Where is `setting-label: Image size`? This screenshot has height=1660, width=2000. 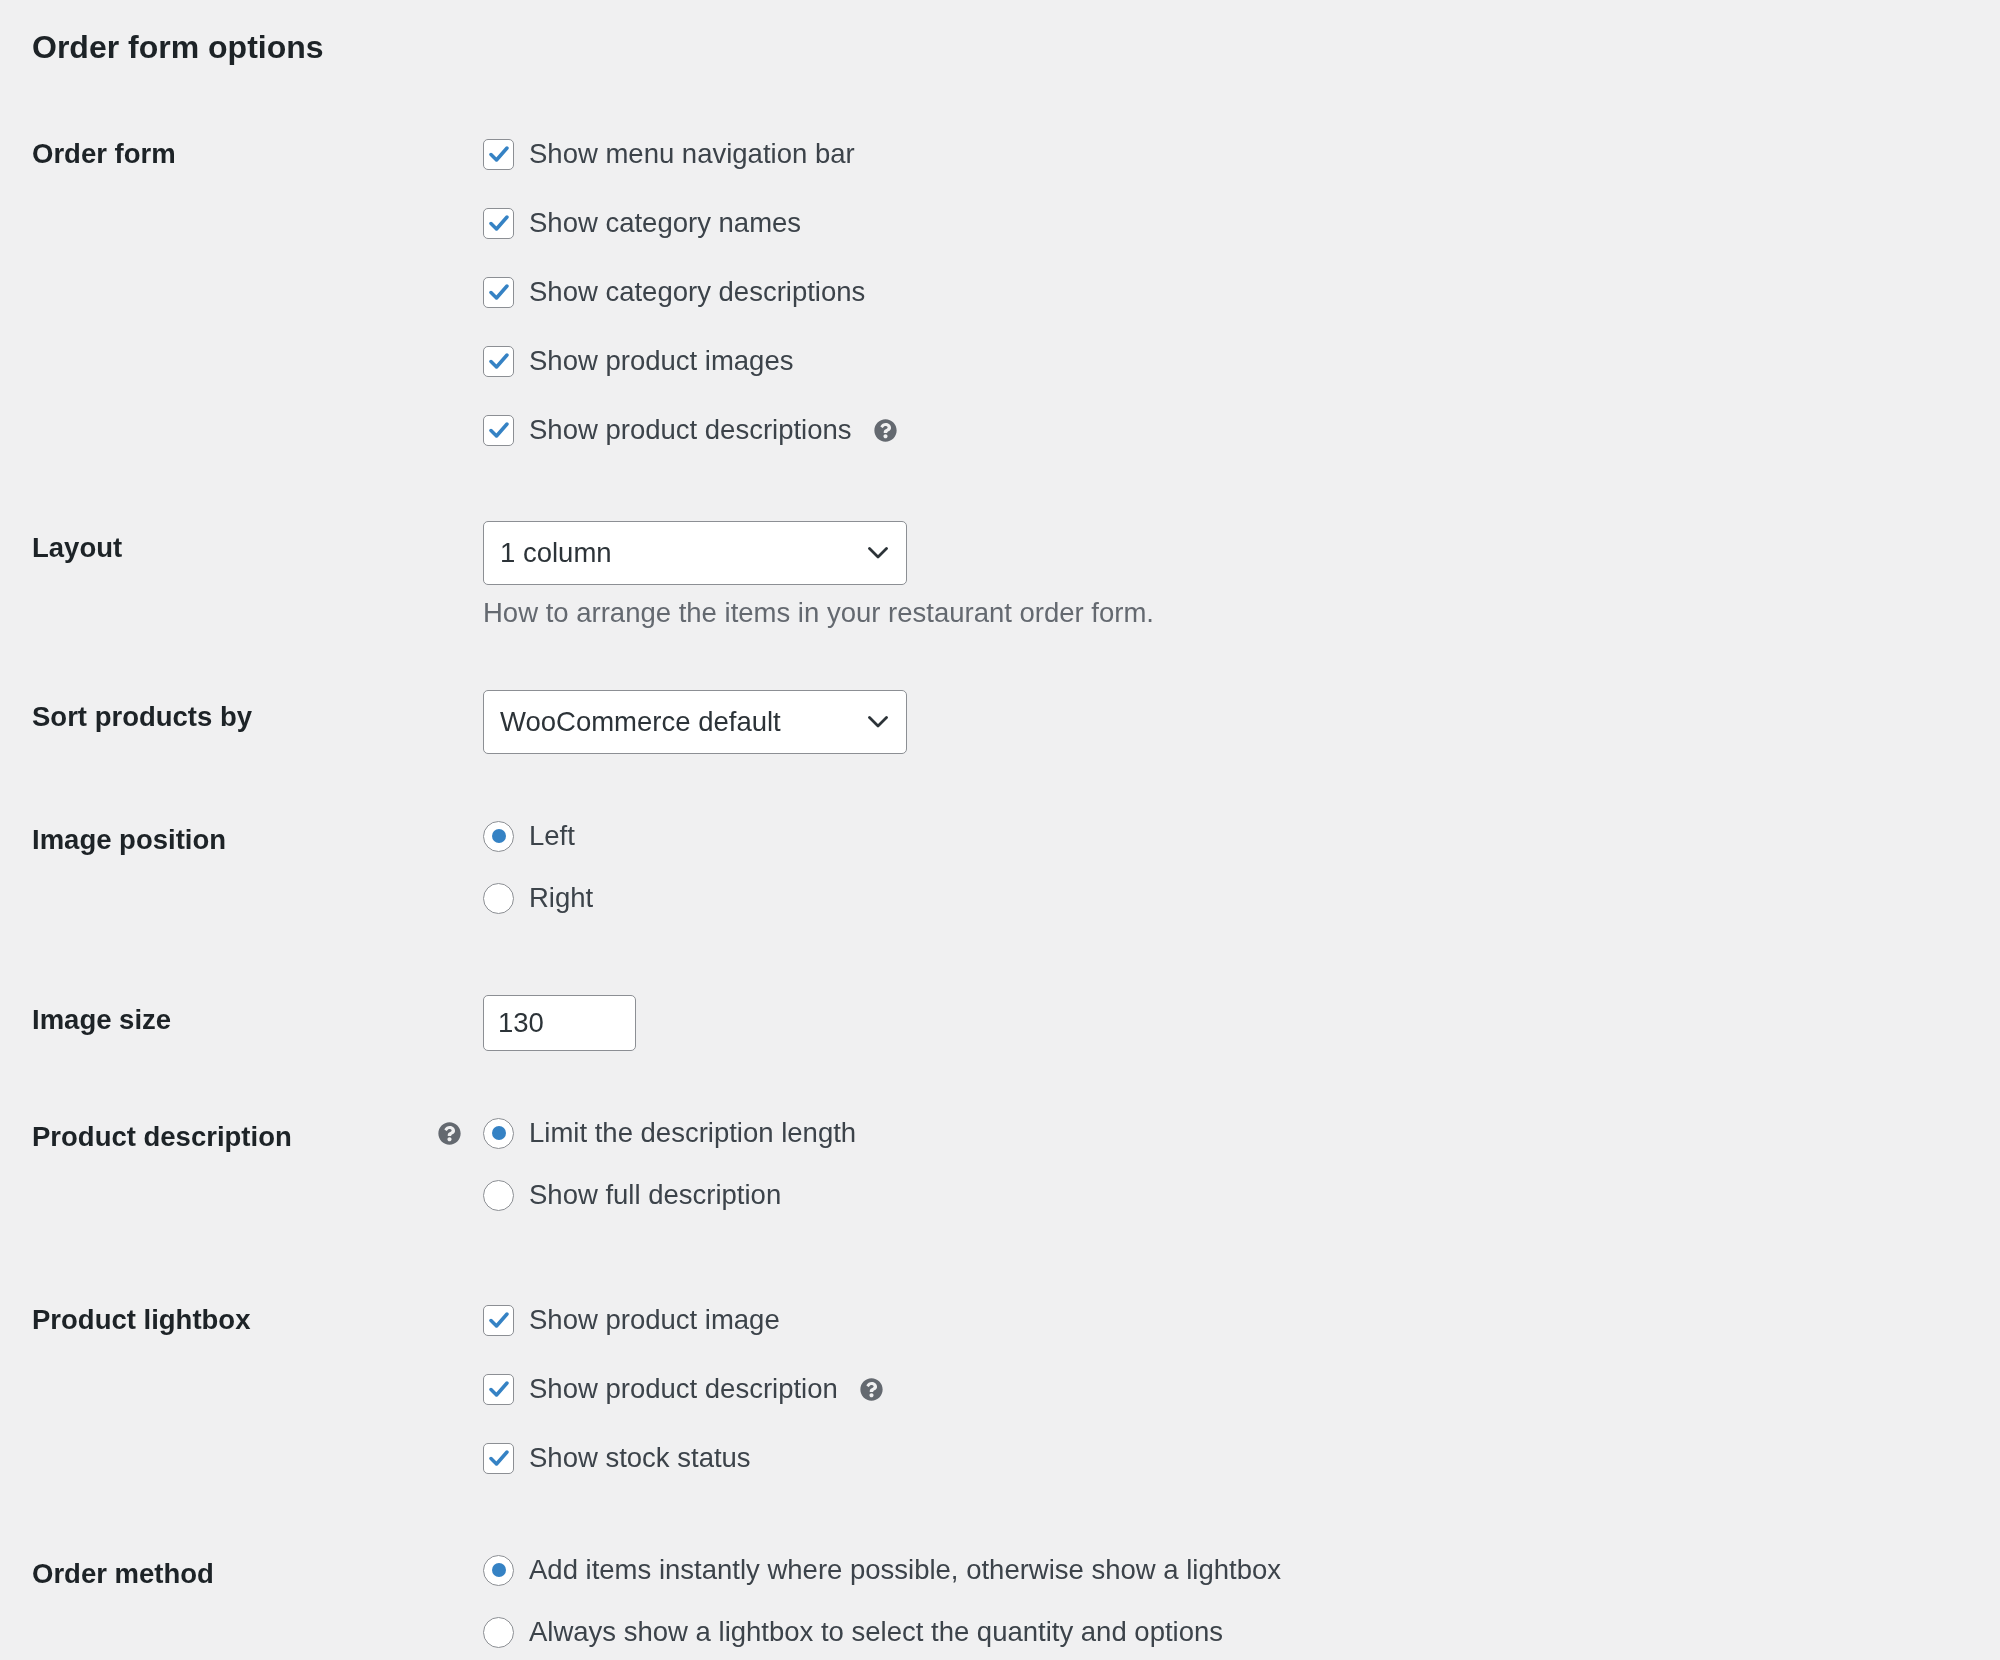
setting-label: Image size is located at coordinates (102, 1020).